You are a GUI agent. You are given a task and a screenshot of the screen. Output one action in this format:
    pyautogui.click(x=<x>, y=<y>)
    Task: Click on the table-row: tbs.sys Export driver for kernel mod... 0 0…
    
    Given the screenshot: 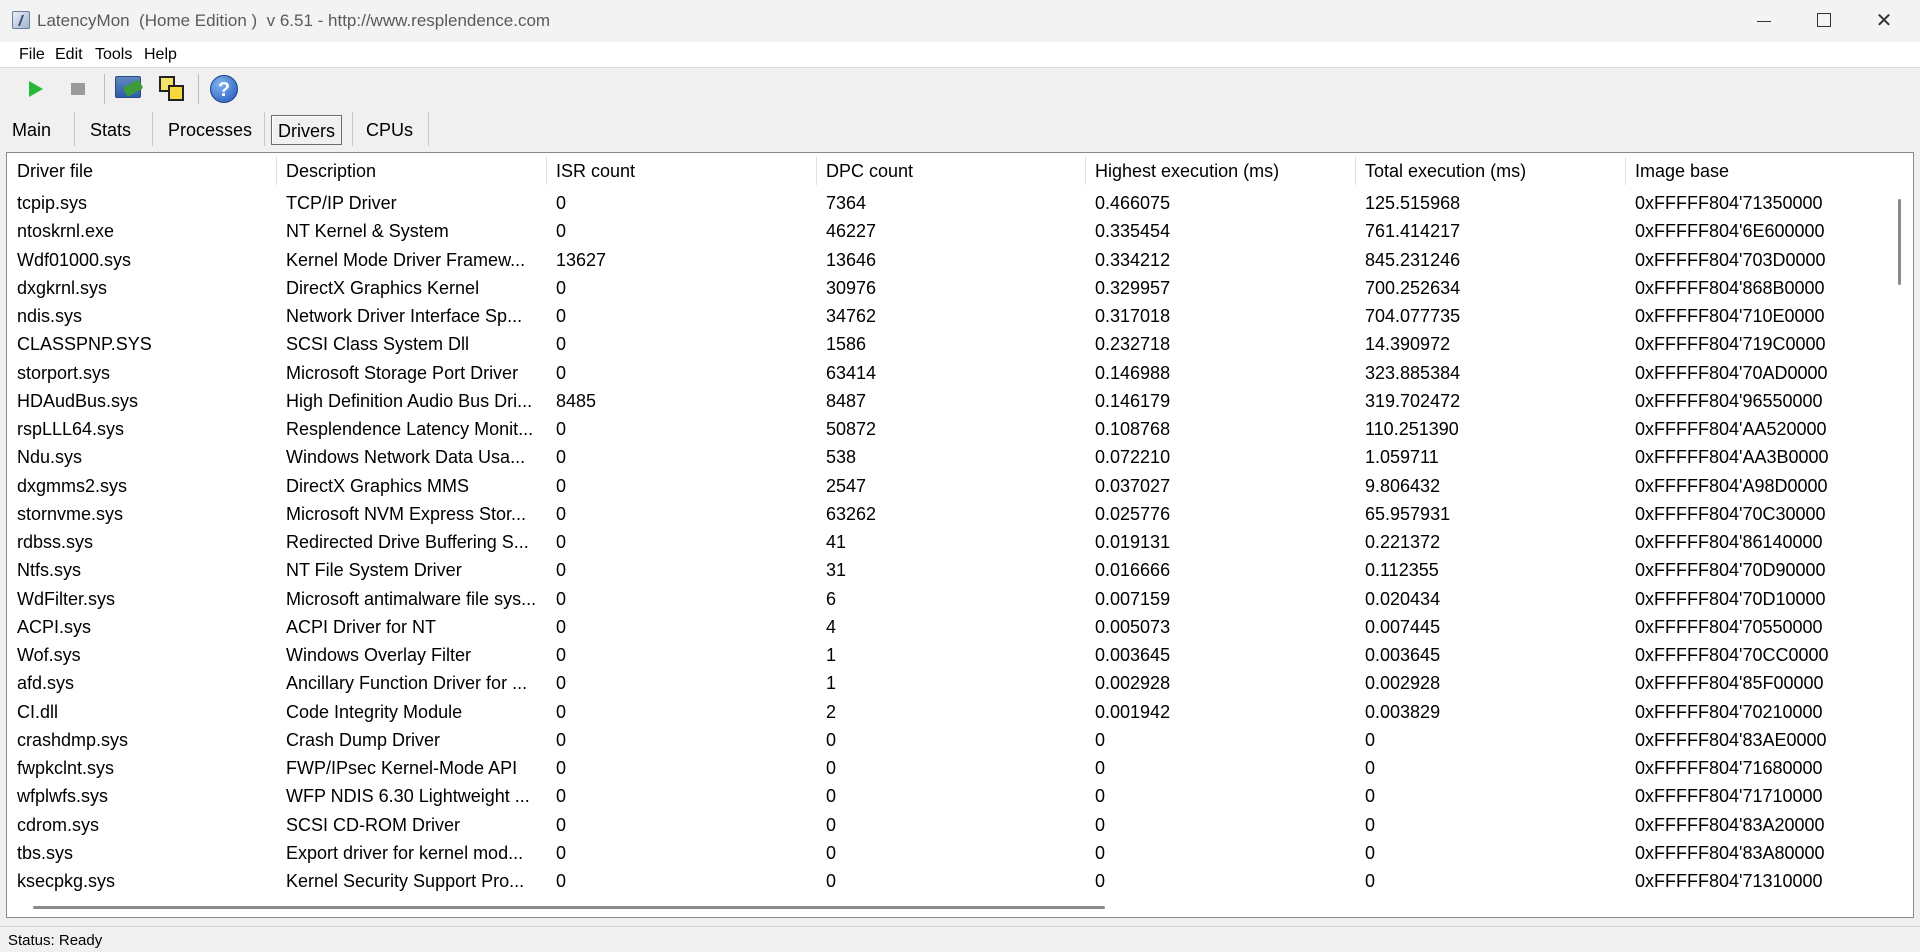 What is the action you would take?
    pyautogui.click(x=947, y=853)
    